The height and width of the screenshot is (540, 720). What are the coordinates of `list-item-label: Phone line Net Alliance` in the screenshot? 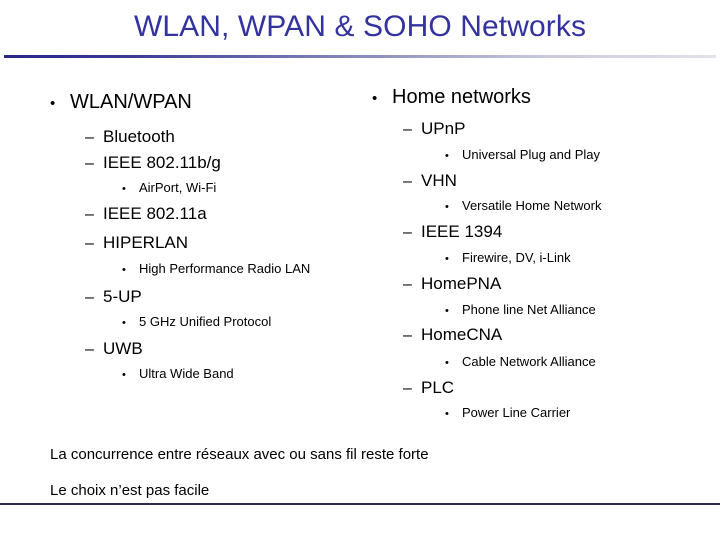 It's located at (529, 309).